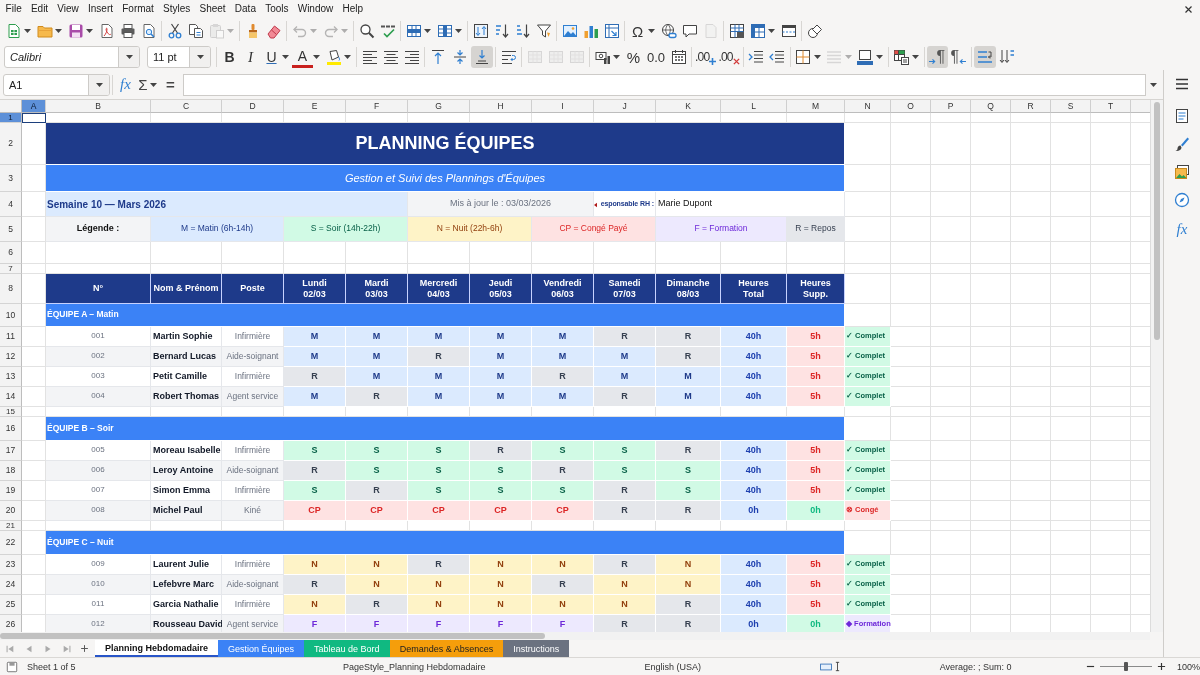  Describe the element at coordinates (803, 57) in the screenshot. I see `borders-icon` at that location.